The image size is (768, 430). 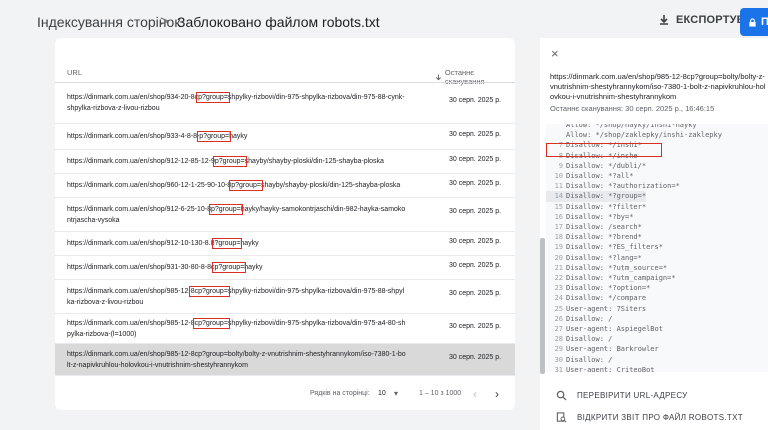 What do you see at coordinates (660, 417) in the screenshot?
I see `open-robots-report-label: ВІДКРИТИ ЗВІТ ПРО ФАЙЛ ROBOTS.TXT` at bounding box center [660, 417].